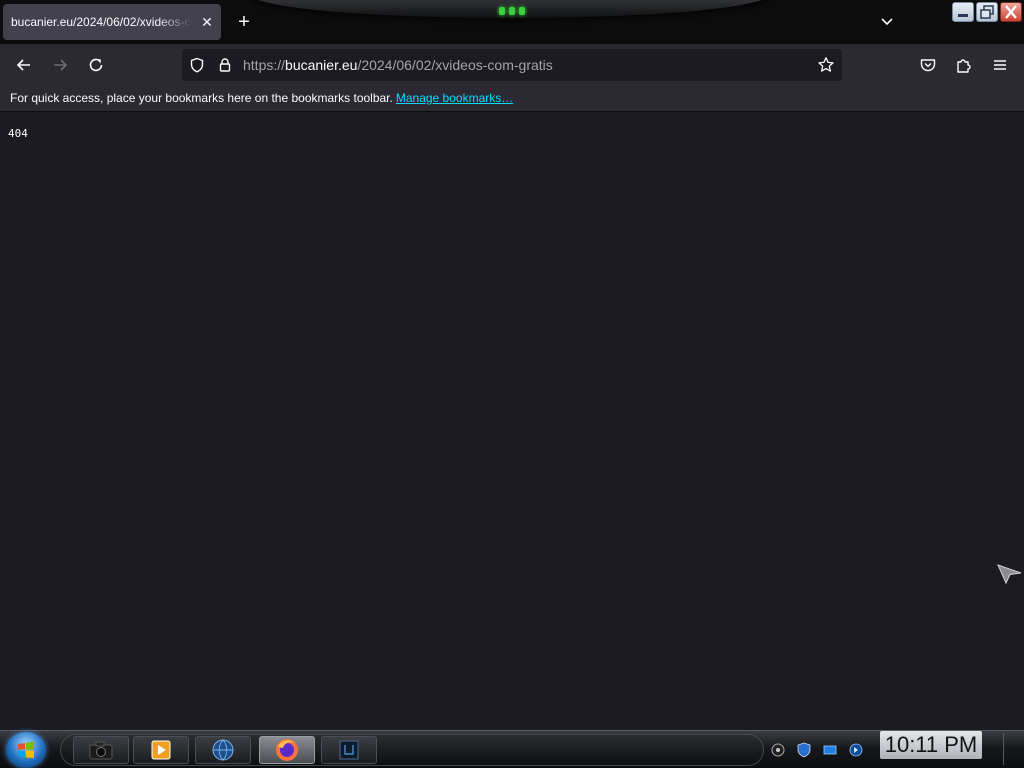 The height and width of the screenshot is (768, 1024). Describe the element at coordinates (963, 12) in the screenshot. I see `minimize-button` at that location.